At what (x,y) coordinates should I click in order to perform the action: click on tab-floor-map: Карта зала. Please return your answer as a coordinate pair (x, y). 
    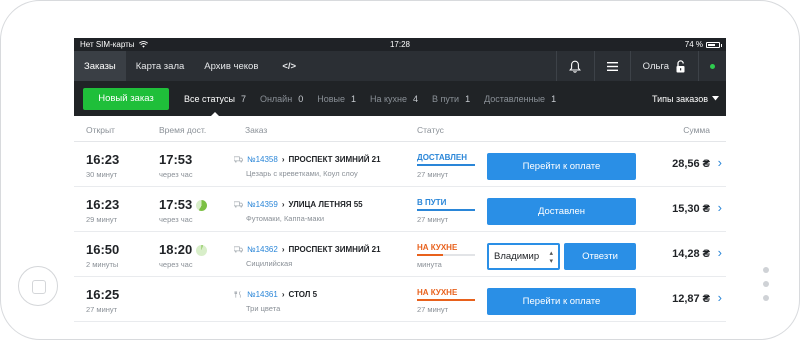
    Looking at the image, I should click on (160, 66).